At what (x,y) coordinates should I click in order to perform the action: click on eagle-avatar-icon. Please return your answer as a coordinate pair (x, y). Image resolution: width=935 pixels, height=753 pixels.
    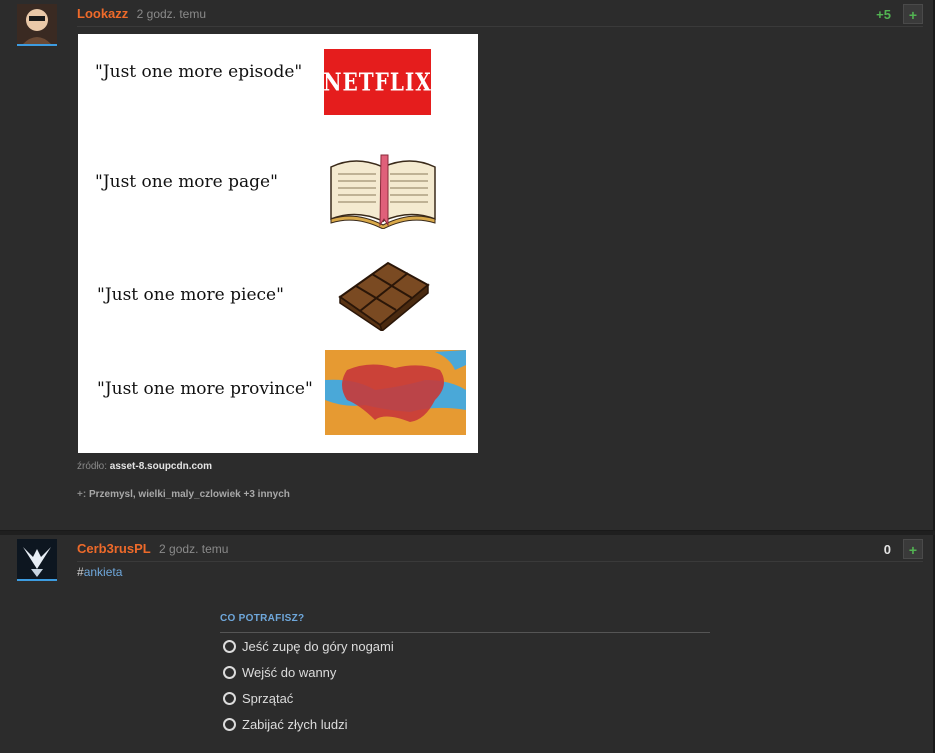
    Looking at the image, I should click on (37, 559).